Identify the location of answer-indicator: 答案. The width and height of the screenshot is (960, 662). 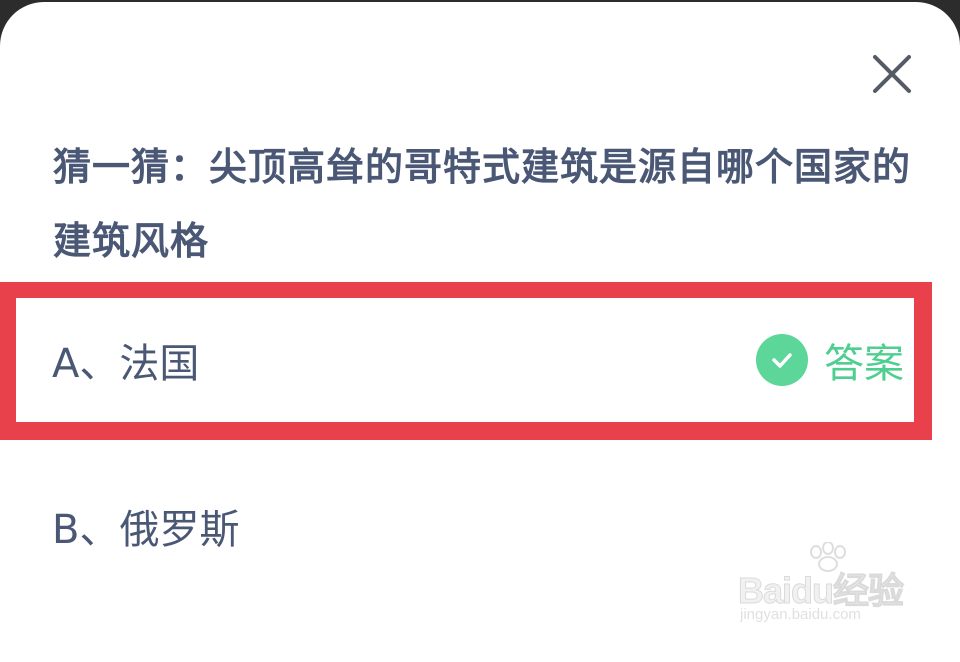
(830, 360).